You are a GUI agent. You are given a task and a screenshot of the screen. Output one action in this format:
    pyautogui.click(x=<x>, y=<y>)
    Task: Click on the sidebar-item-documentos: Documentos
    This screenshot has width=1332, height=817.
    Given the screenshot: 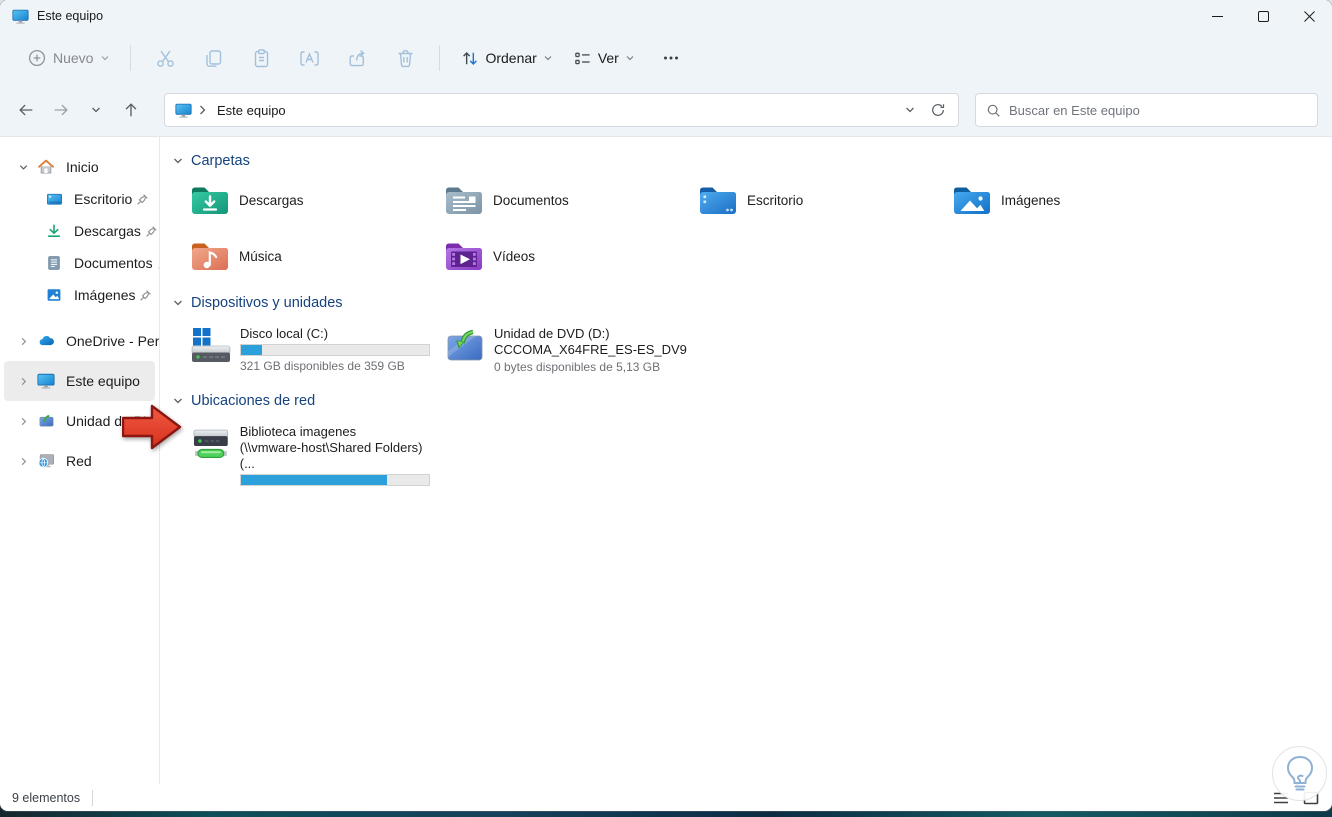 What is the action you would take?
    pyautogui.click(x=81, y=263)
    